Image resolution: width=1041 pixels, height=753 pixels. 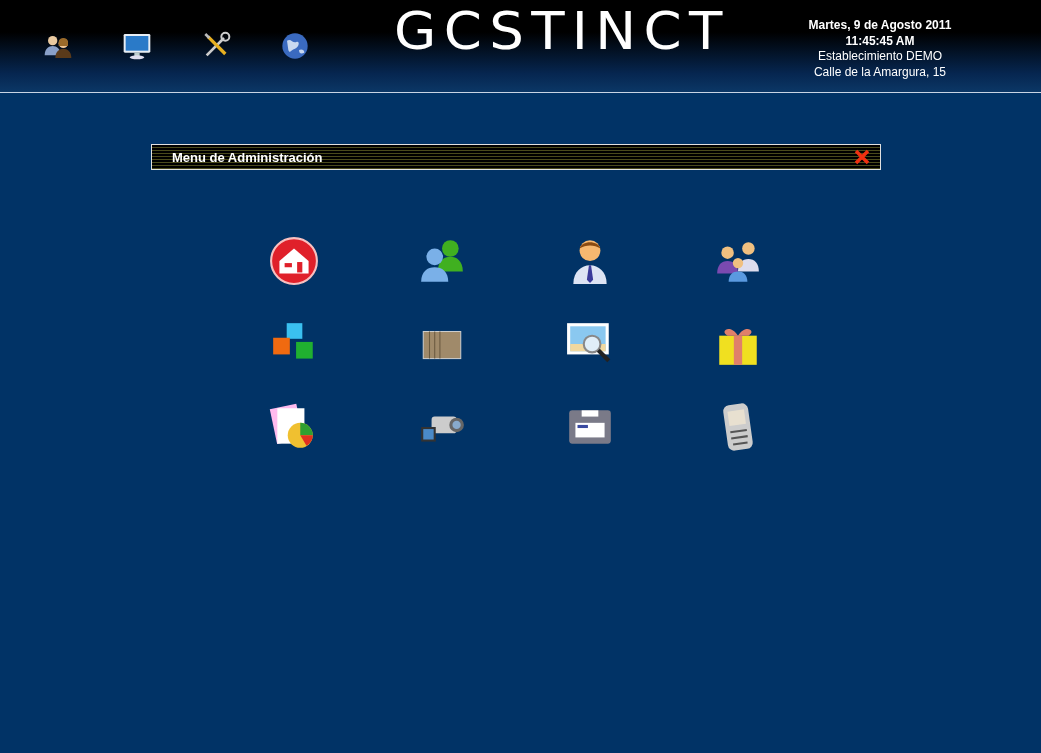 What do you see at coordinates (880, 72) in the screenshot?
I see `address-text: Calle de la Amargura, 15` at bounding box center [880, 72].